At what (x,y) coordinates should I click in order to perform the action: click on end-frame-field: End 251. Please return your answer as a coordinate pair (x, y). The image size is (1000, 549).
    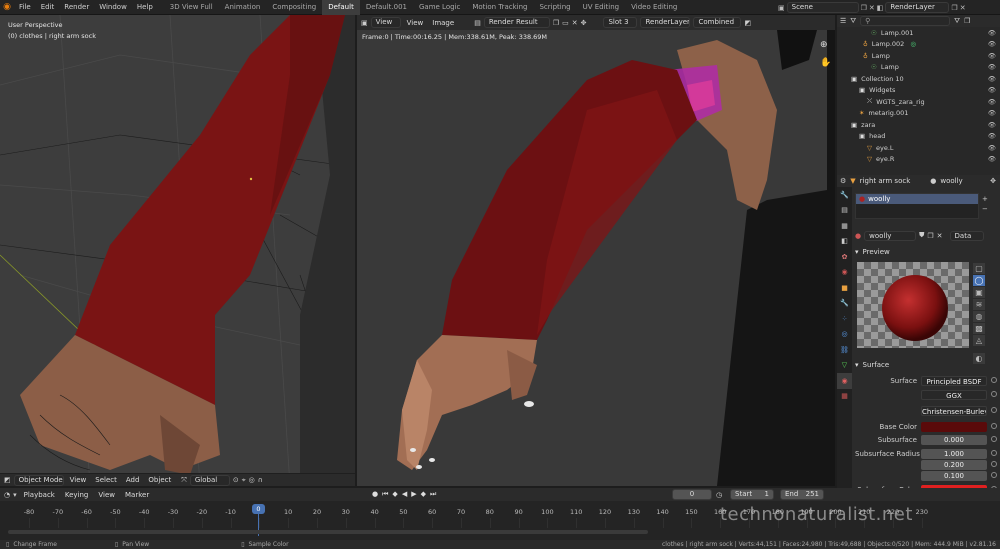
    Looking at the image, I should click on (802, 494).